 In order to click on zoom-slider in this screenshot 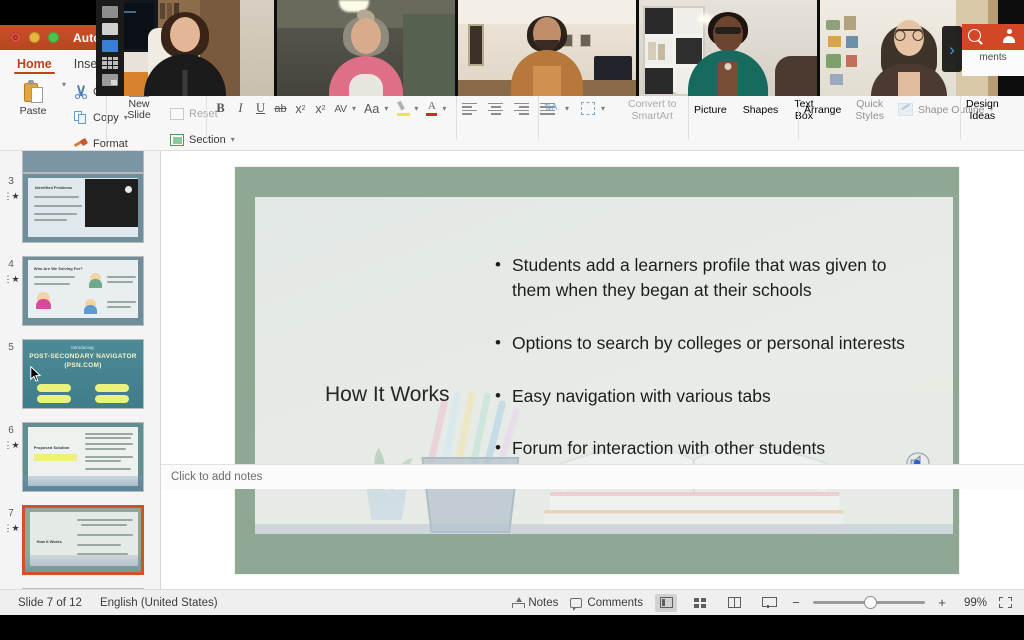, I will do `click(869, 602)`.